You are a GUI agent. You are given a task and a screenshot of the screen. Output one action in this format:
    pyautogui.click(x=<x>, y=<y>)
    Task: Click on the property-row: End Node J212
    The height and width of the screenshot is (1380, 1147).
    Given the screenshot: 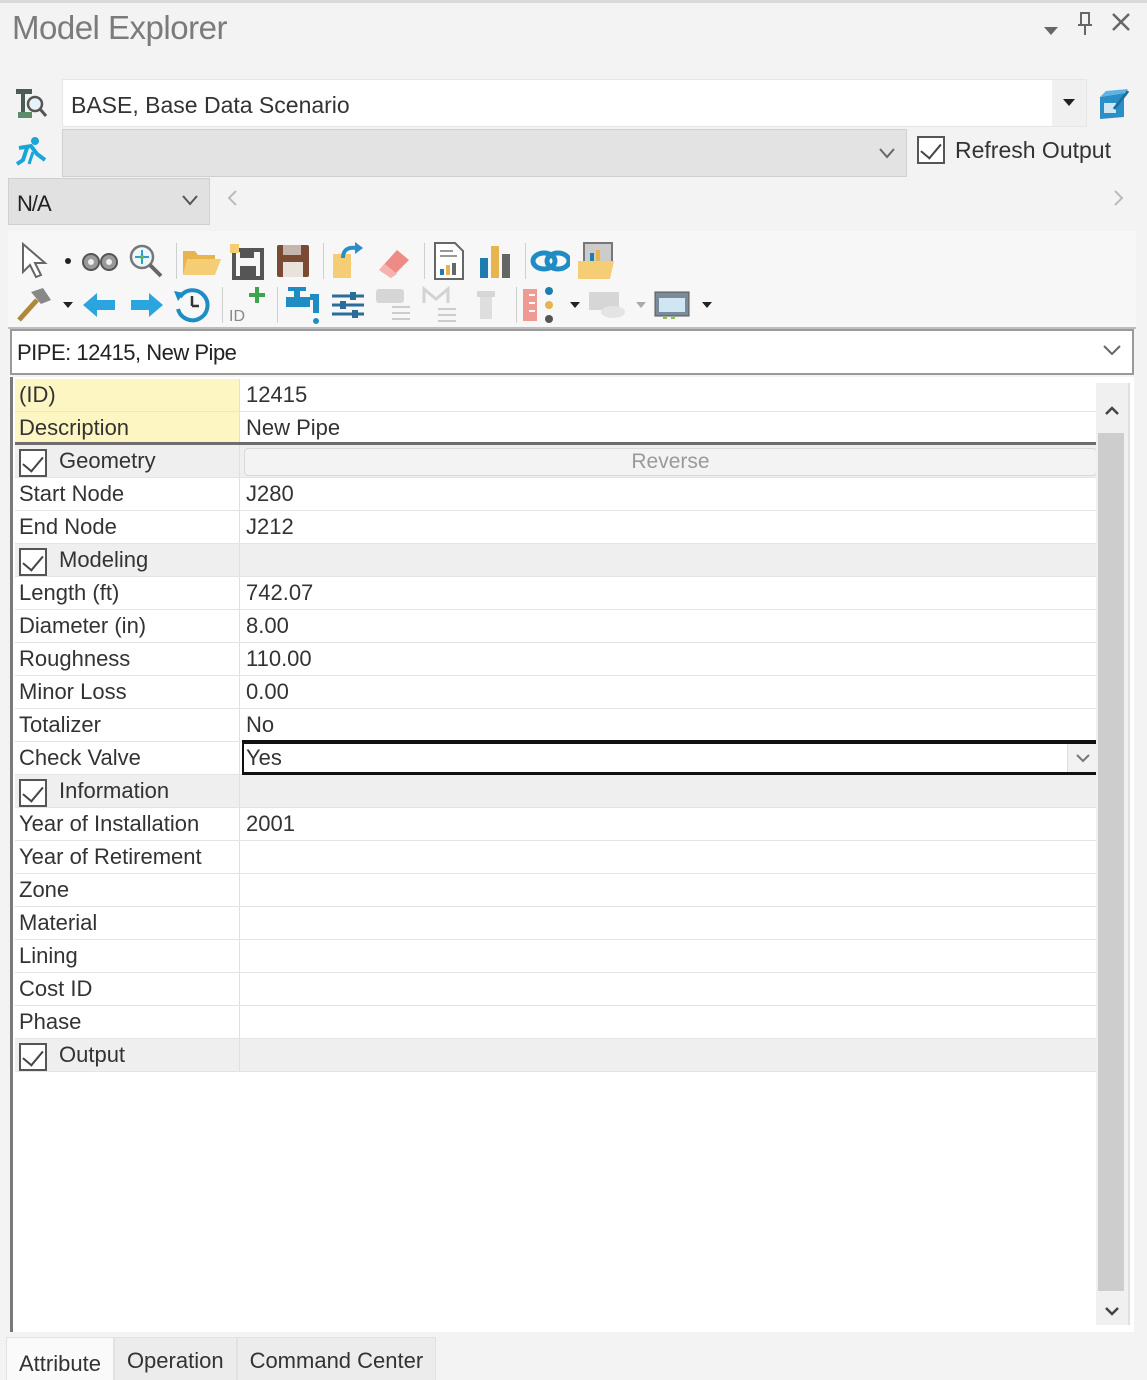 What is the action you would take?
    pyautogui.click(x=556, y=527)
    